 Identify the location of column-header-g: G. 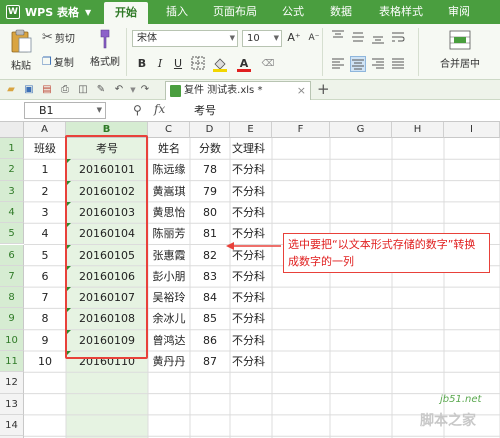
(361, 130).